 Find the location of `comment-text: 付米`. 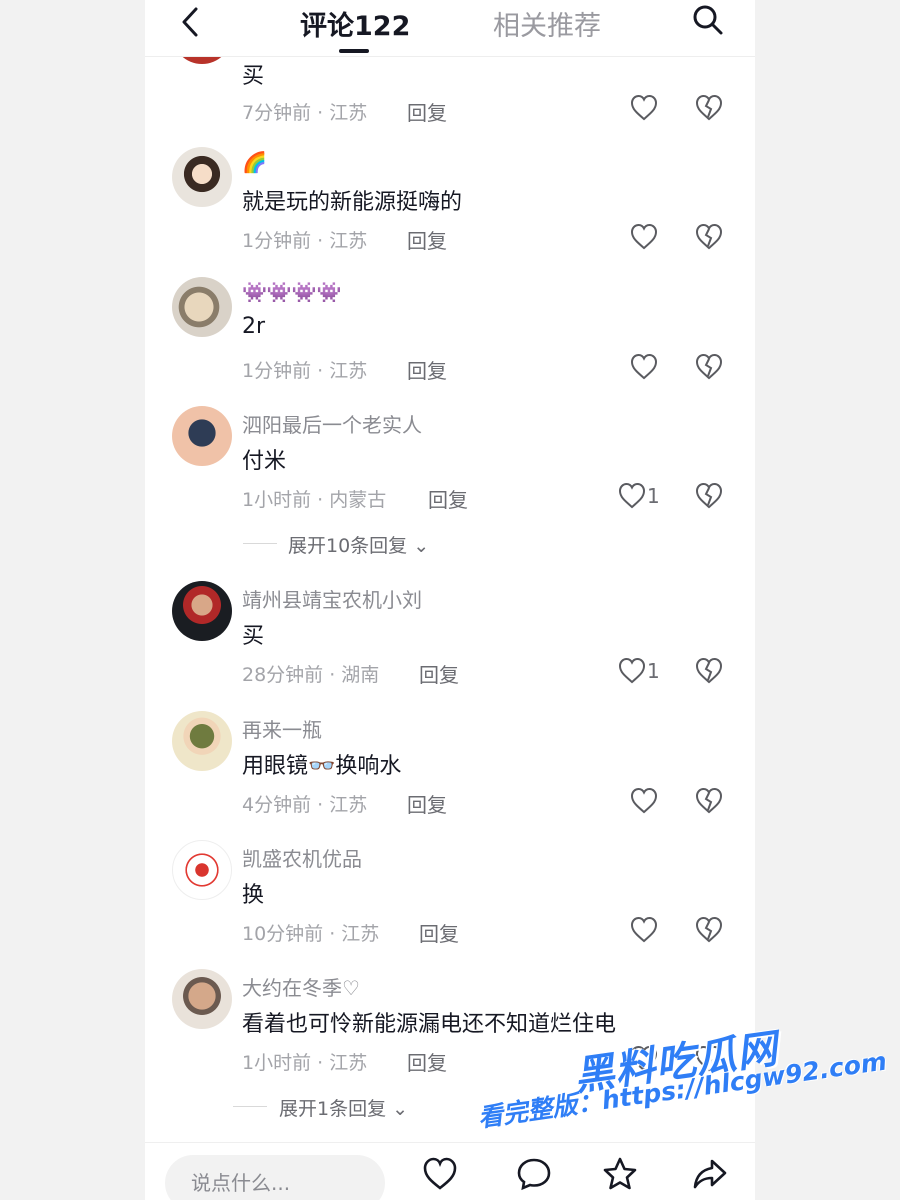

comment-text: 付米 is located at coordinates (264, 461).